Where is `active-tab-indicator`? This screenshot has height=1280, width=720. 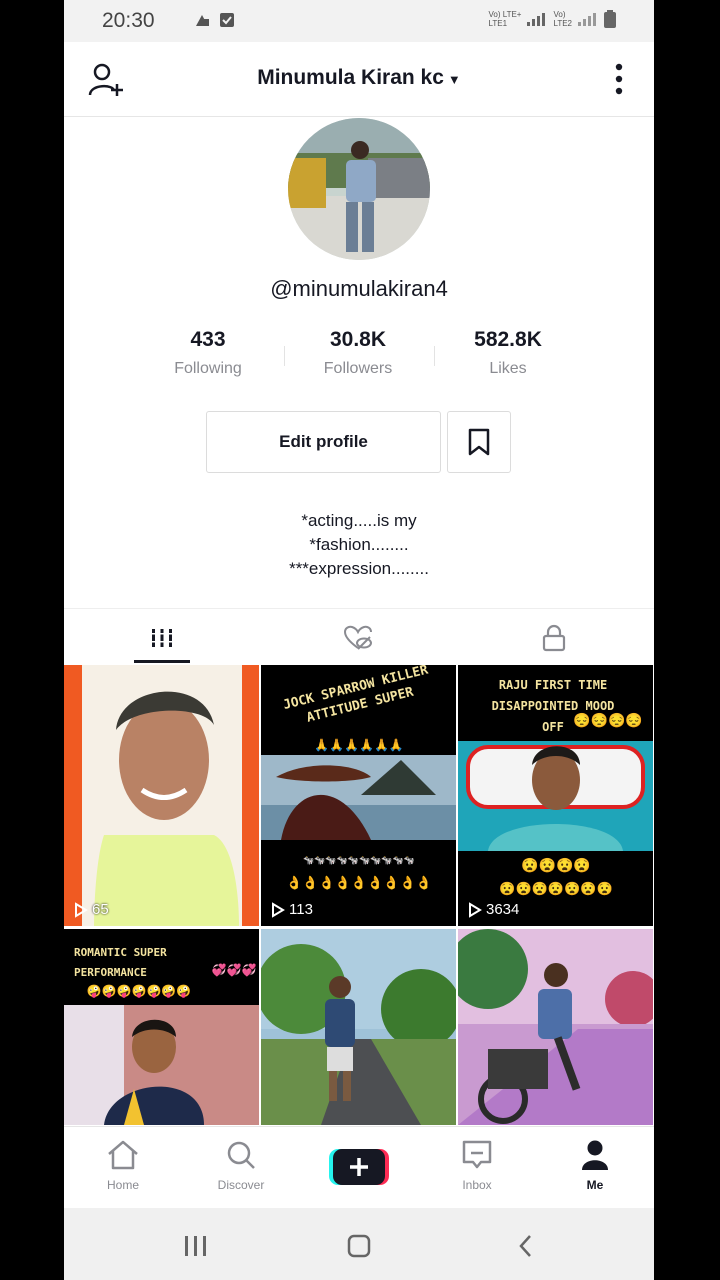 active-tab-indicator is located at coordinates (162, 661).